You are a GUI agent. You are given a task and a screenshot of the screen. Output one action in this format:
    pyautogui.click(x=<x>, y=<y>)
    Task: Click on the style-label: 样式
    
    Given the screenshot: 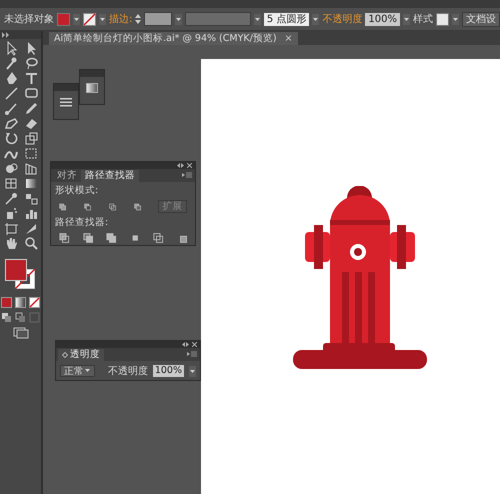 What is the action you would take?
    pyautogui.click(x=423, y=19)
    